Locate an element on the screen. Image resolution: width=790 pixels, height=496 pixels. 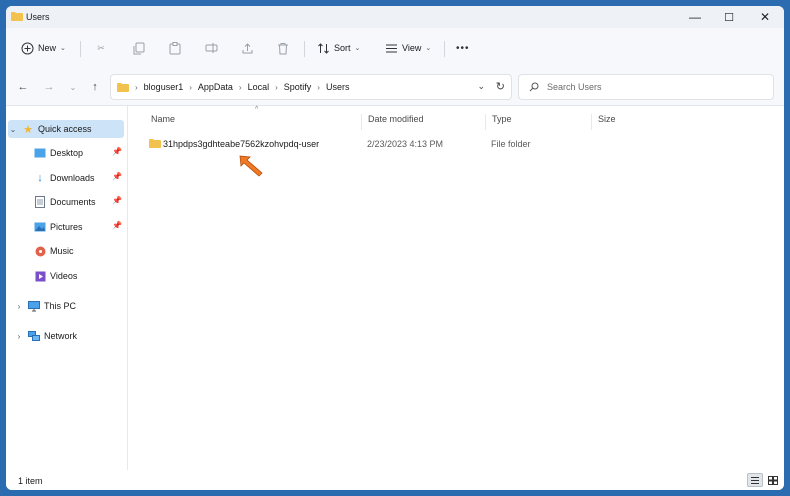
sidebar-item-label: Desktop is located at coordinates (67, 153).